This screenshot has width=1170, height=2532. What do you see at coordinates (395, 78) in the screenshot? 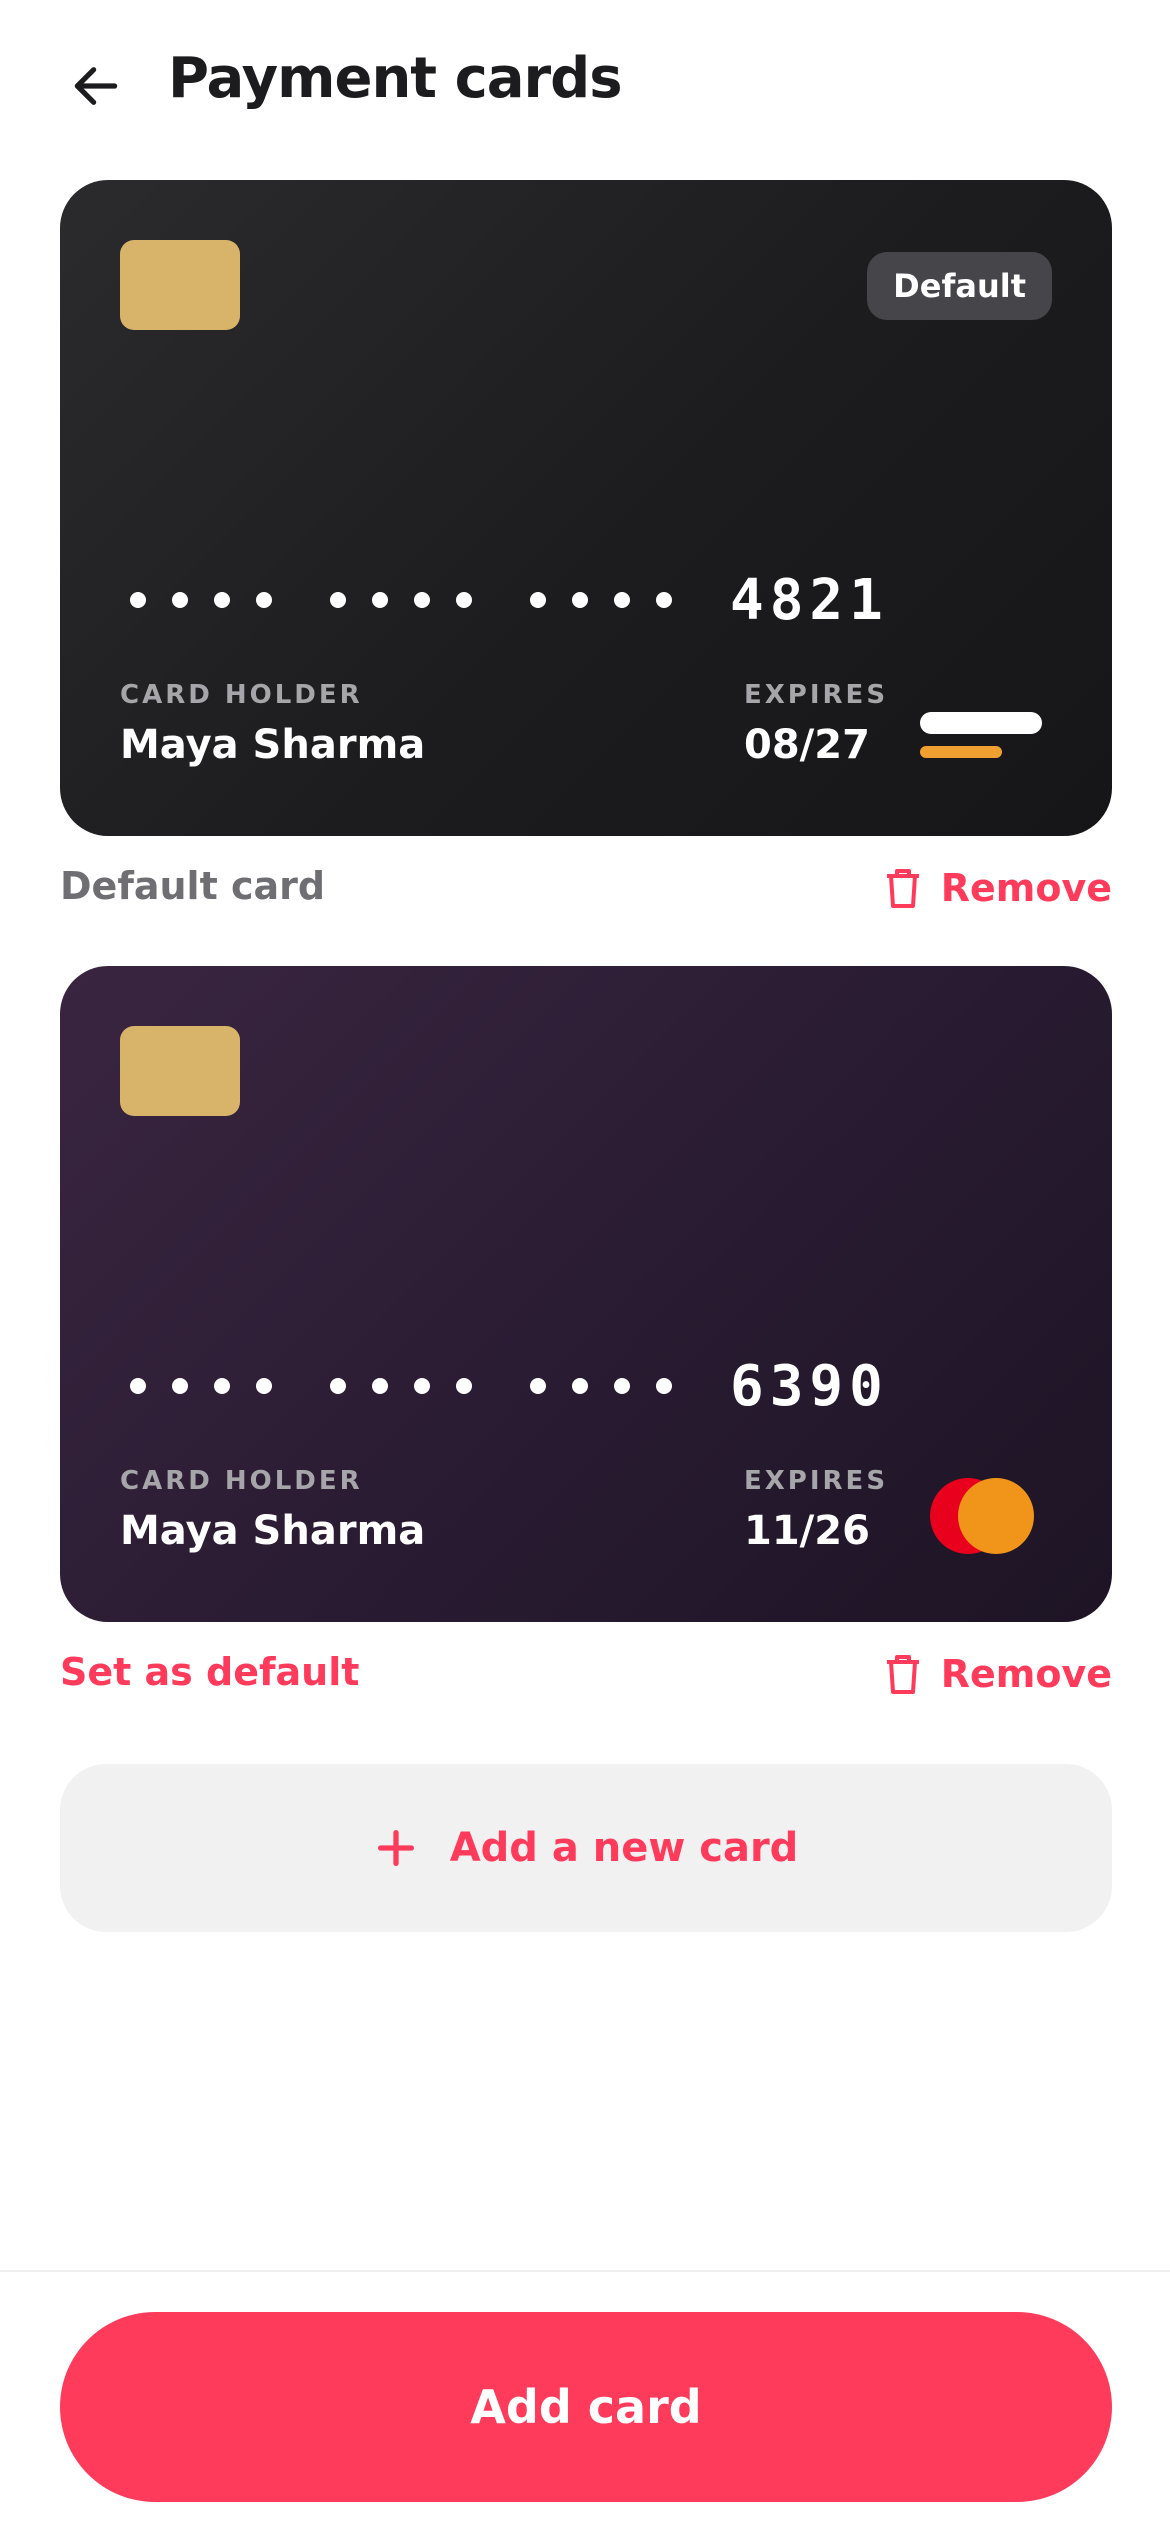
I see `page-title: Payment cards` at bounding box center [395, 78].